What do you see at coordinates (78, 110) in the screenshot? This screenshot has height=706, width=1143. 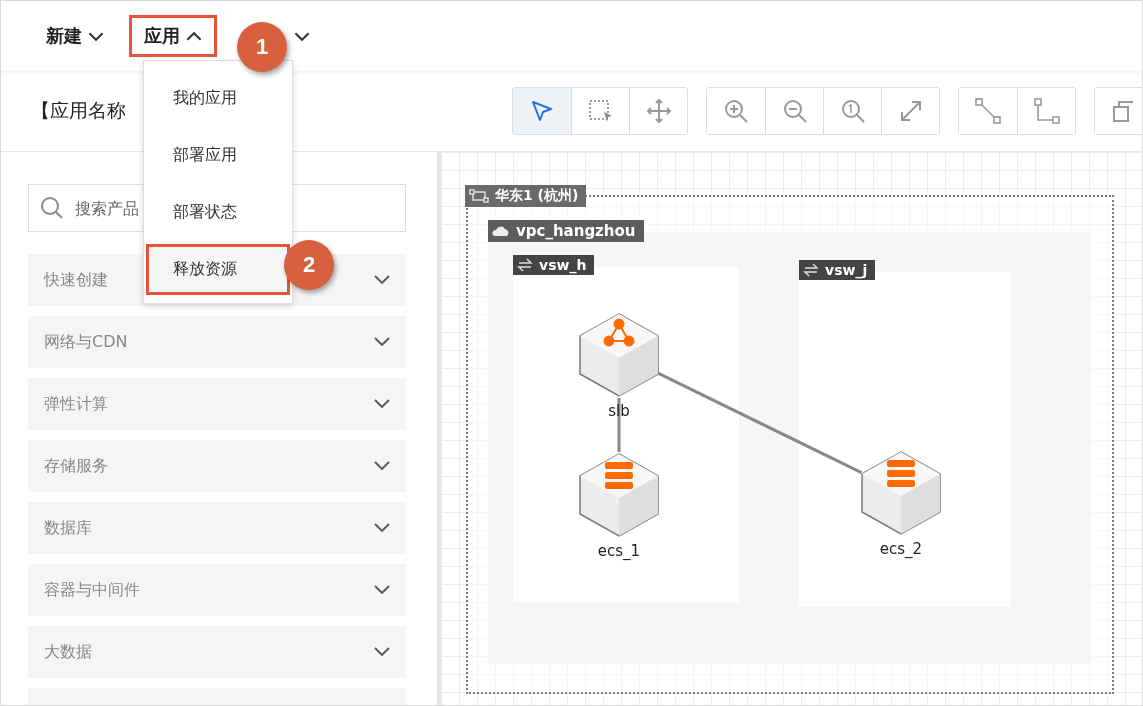 I see `app-title: 【应用名称` at bounding box center [78, 110].